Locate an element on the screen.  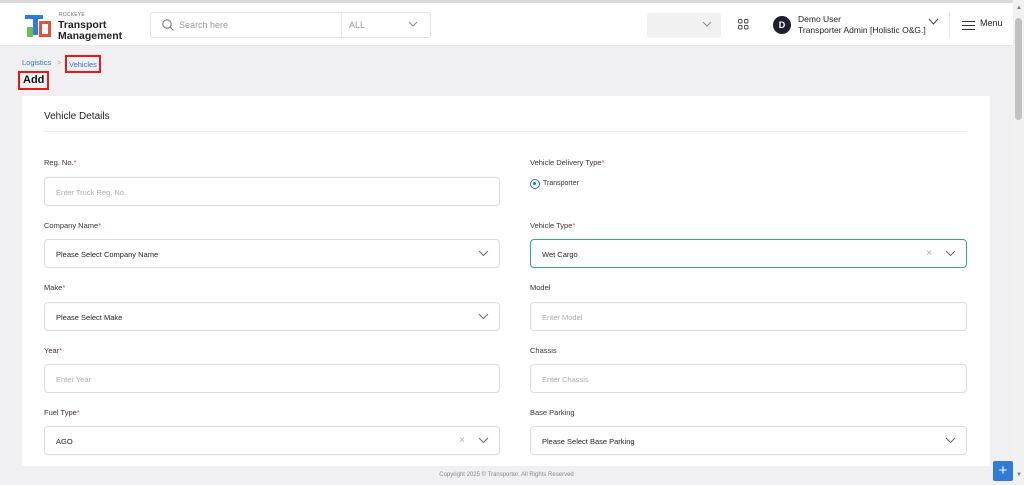
scroll-down-arrow-icon: ▼ is located at coordinates (1019, 475).